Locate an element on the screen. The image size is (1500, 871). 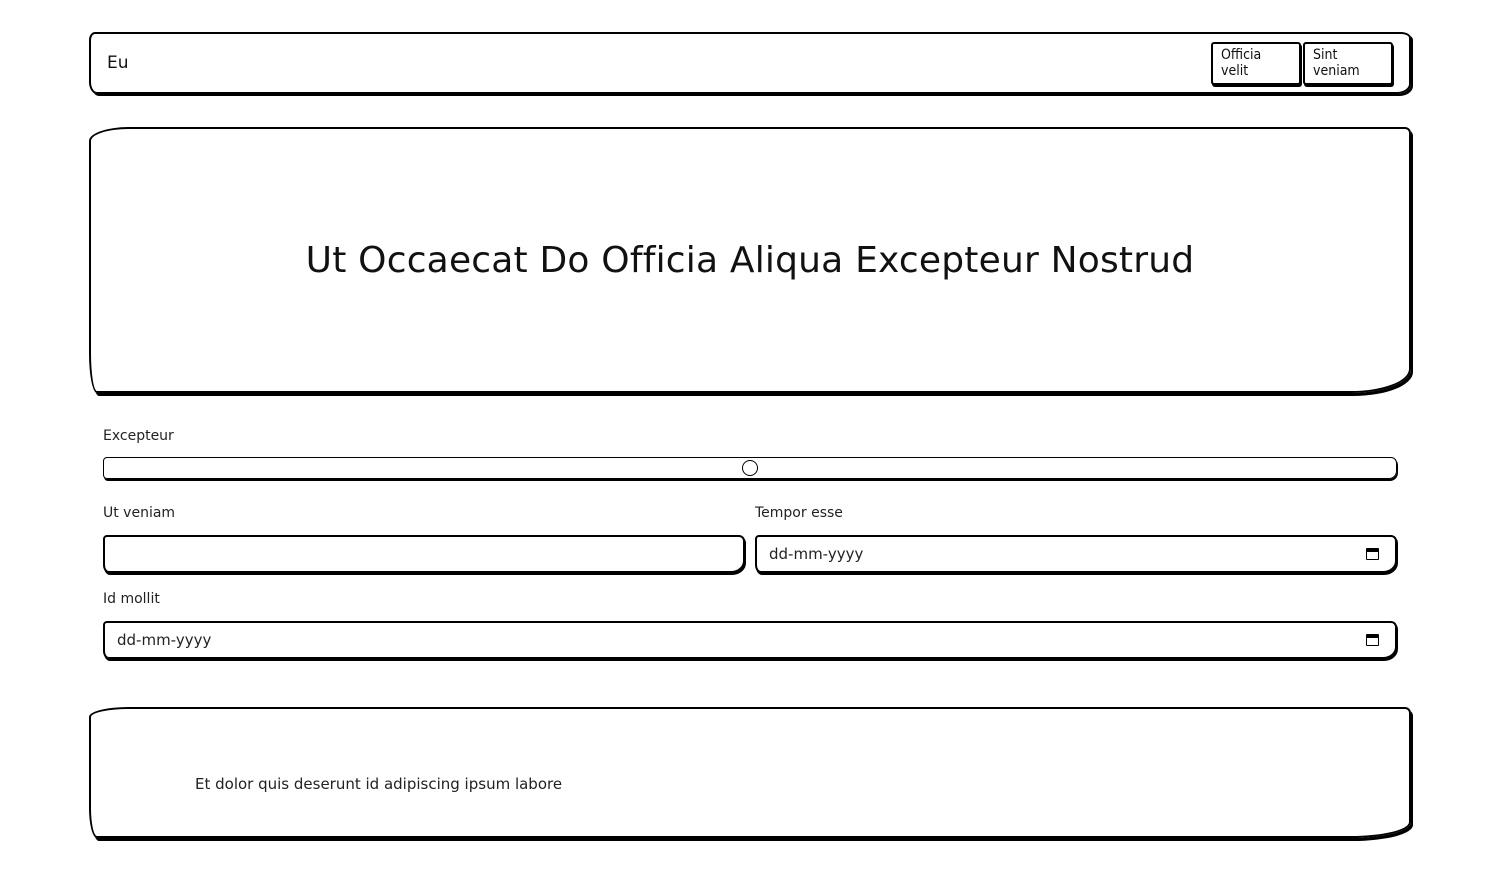
text-input-ut-veniam is located at coordinates (424, 554).